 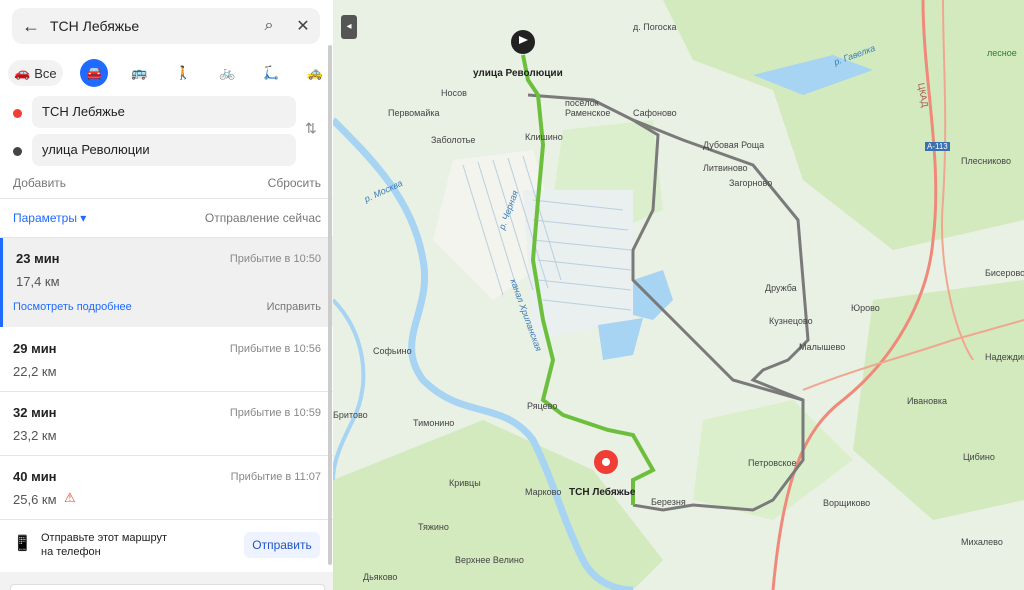 What do you see at coordinates (620, 339) in the screenshot?
I see `lake` at bounding box center [620, 339].